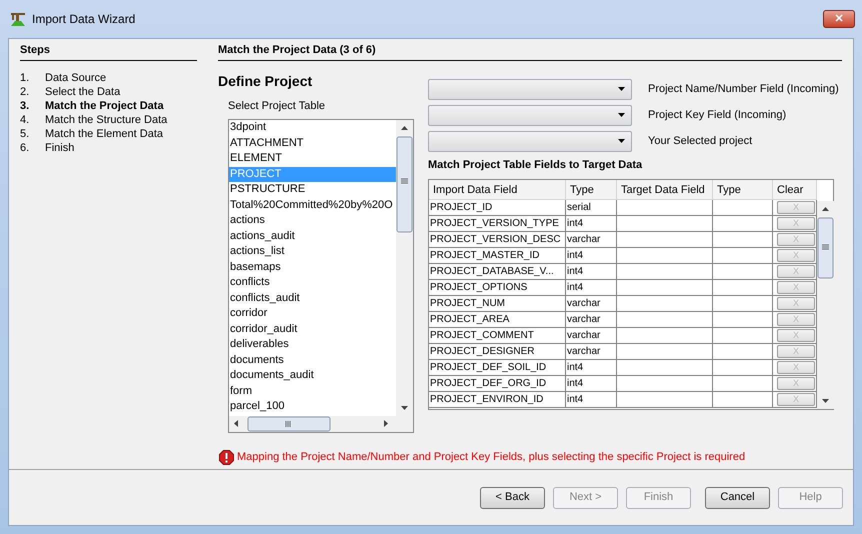 This screenshot has height=534, width=862. What do you see at coordinates (226, 457) in the screenshot?
I see `error-icon` at bounding box center [226, 457].